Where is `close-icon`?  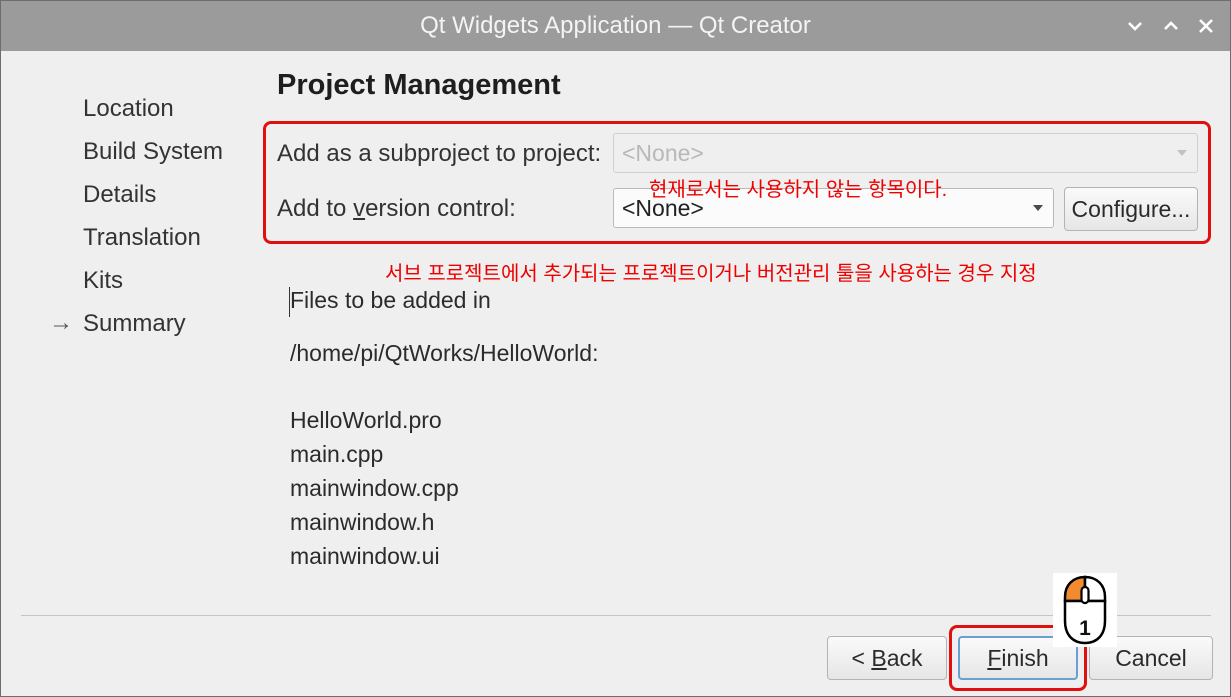 close-icon is located at coordinates (1206, 26).